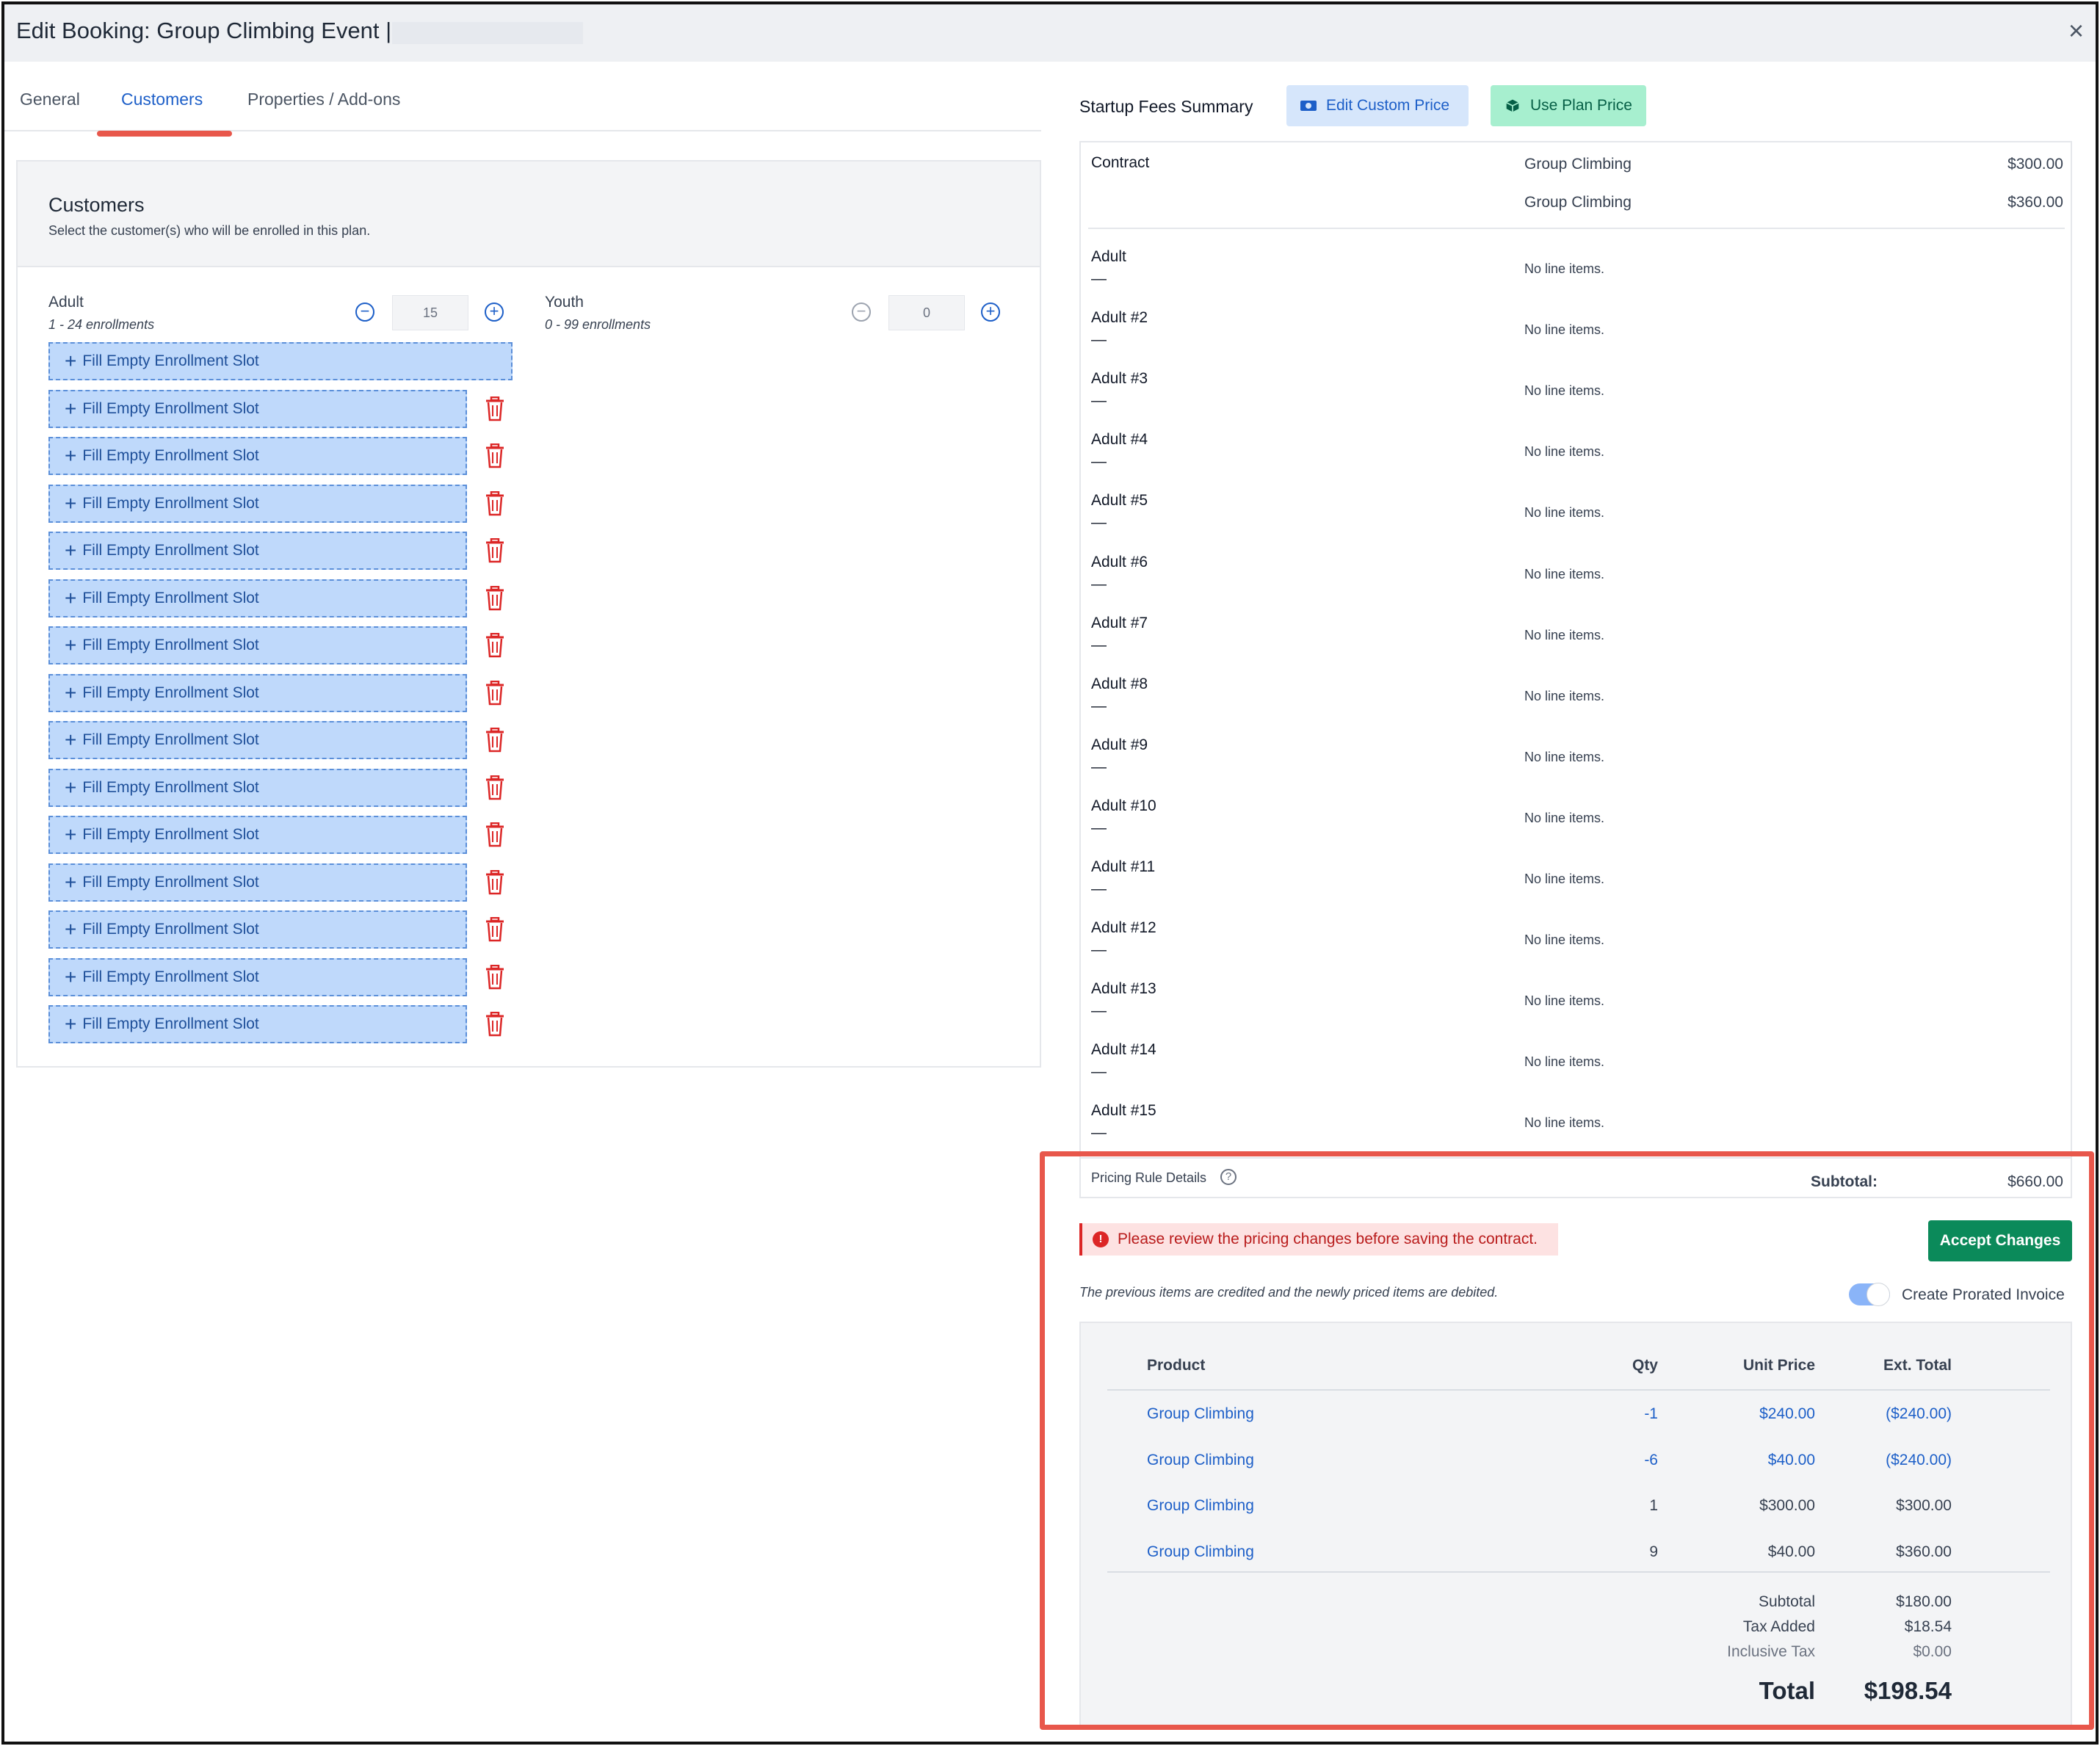  I want to click on col-header-ext-total: Ext. Total, so click(1918, 1366).